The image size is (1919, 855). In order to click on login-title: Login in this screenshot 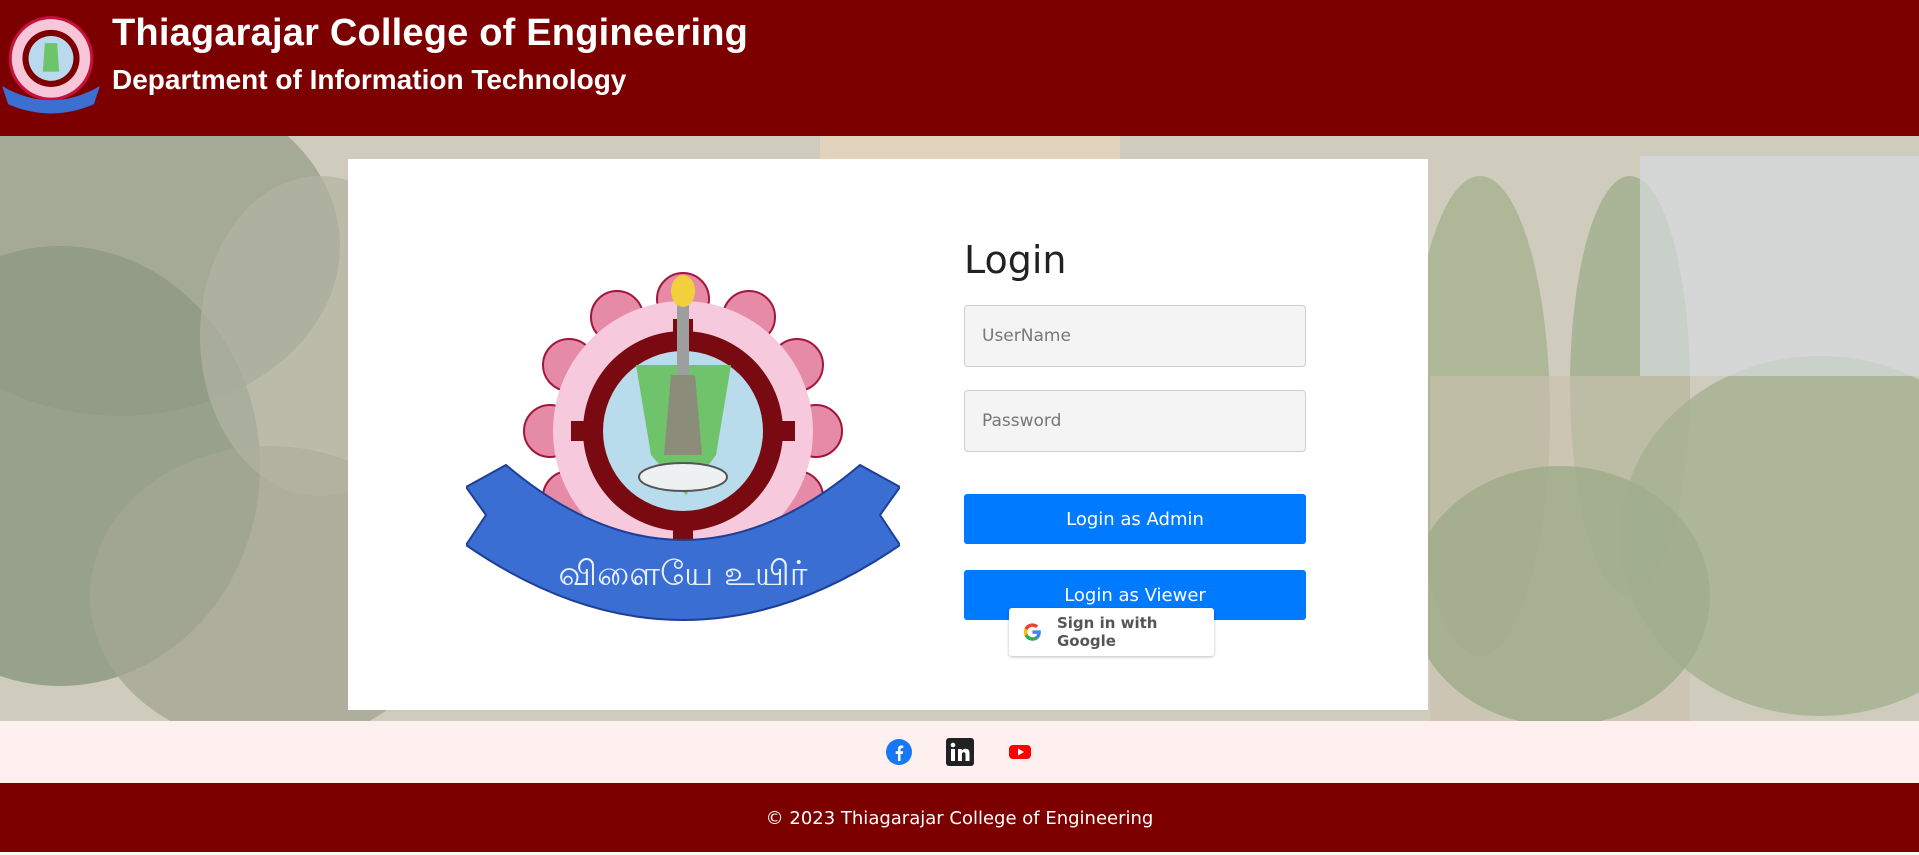, I will do `click(1015, 260)`.